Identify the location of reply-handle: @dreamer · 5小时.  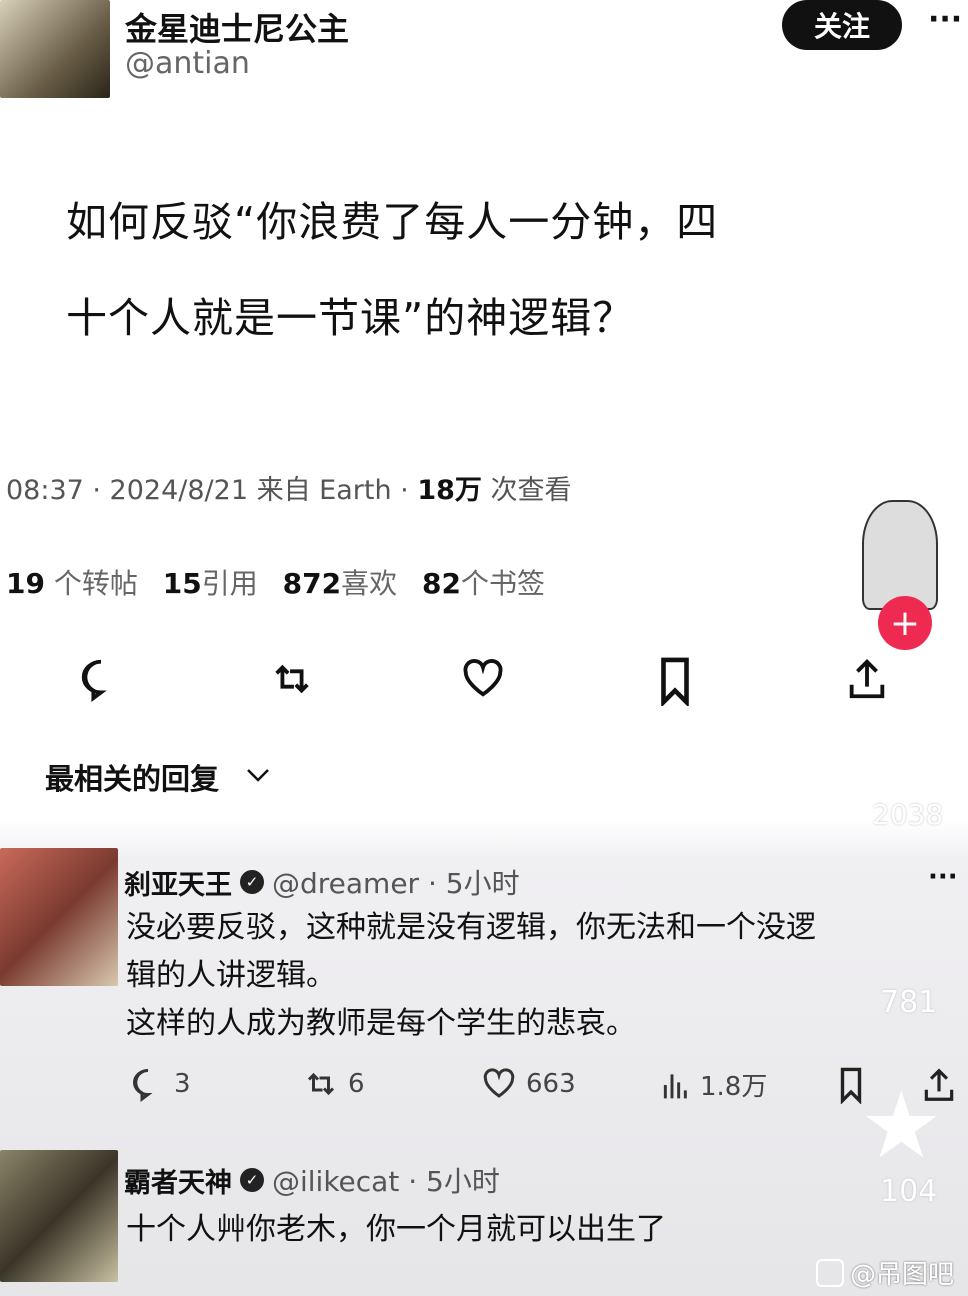
(396, 883).